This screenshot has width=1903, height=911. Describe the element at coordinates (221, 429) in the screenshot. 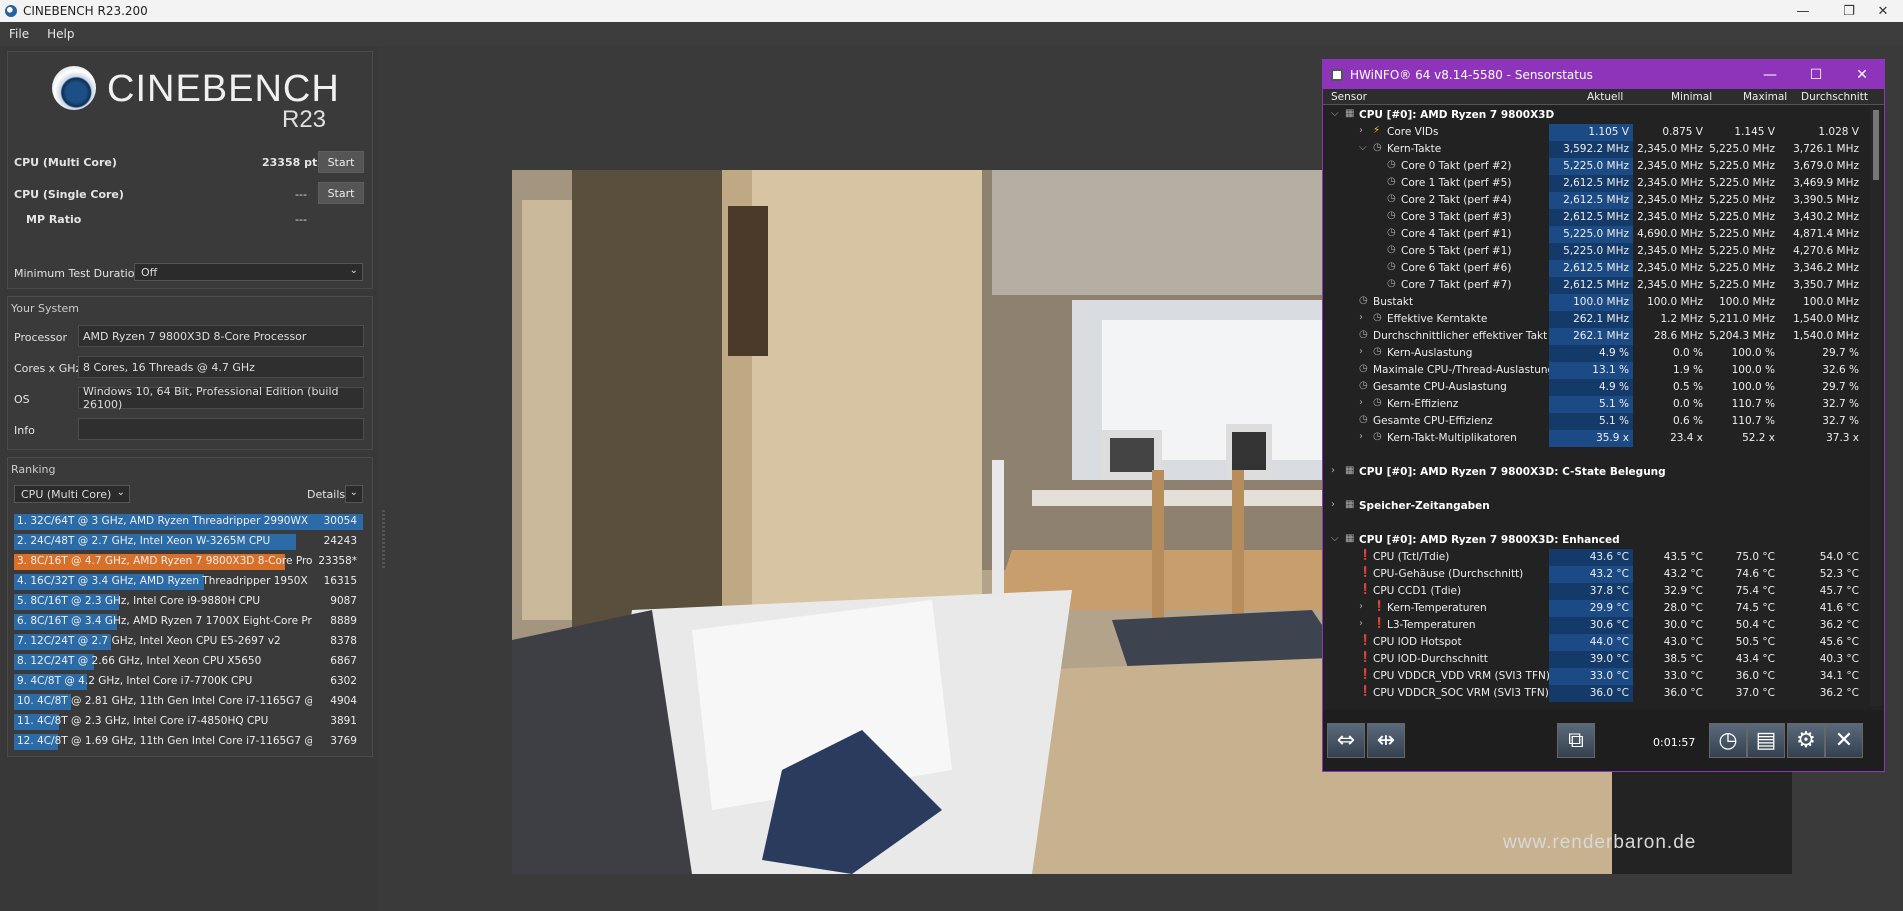

I see `info-field` at that location.